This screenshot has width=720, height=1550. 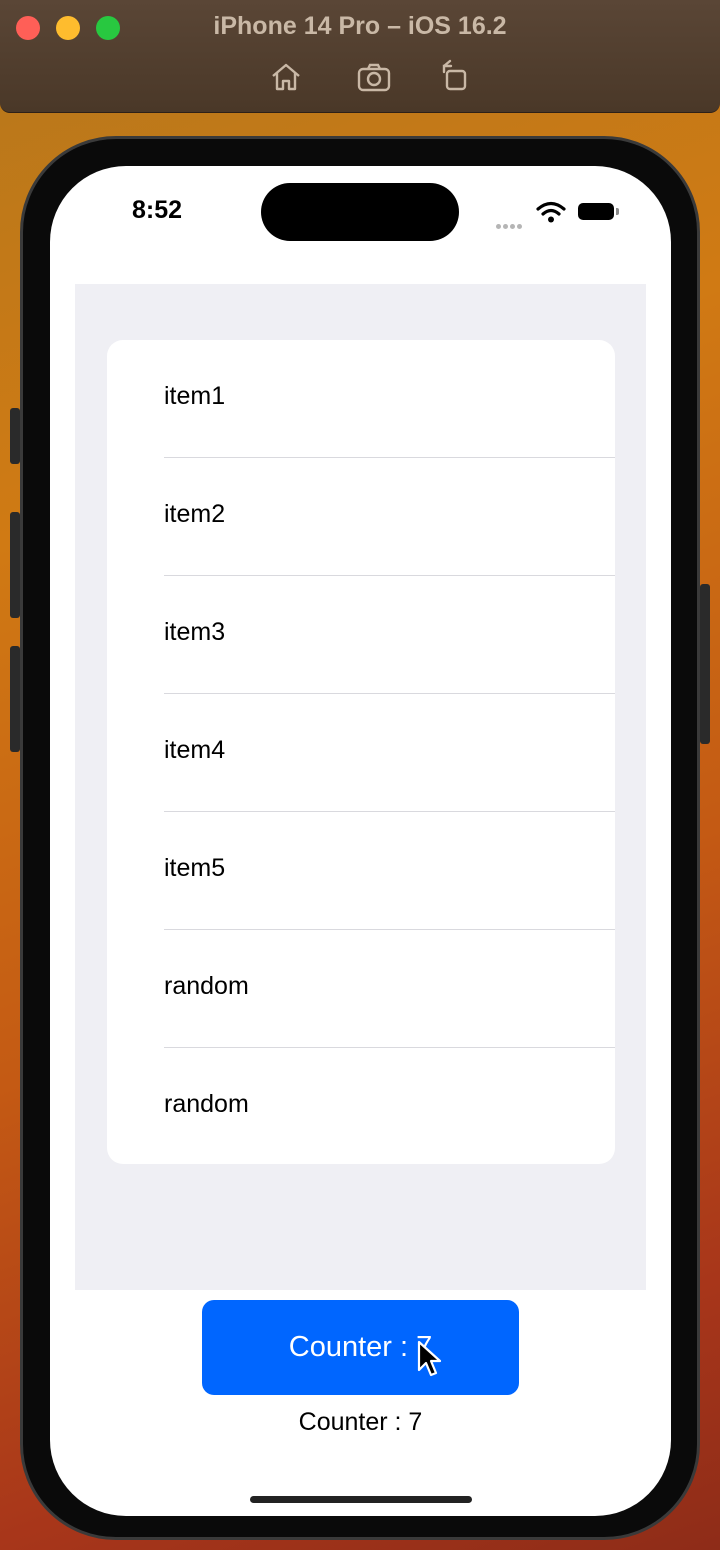 I want to click on counter-button: Counter : 7, so click(x=360, y=1347).